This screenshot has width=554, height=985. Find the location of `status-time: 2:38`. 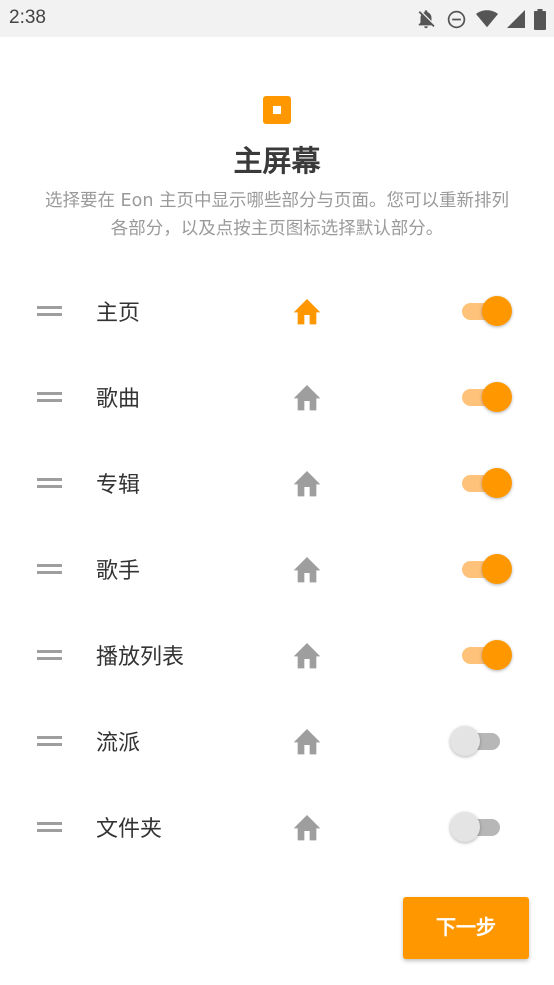

status-time: 2:38 is located at coordinates (27, 17).